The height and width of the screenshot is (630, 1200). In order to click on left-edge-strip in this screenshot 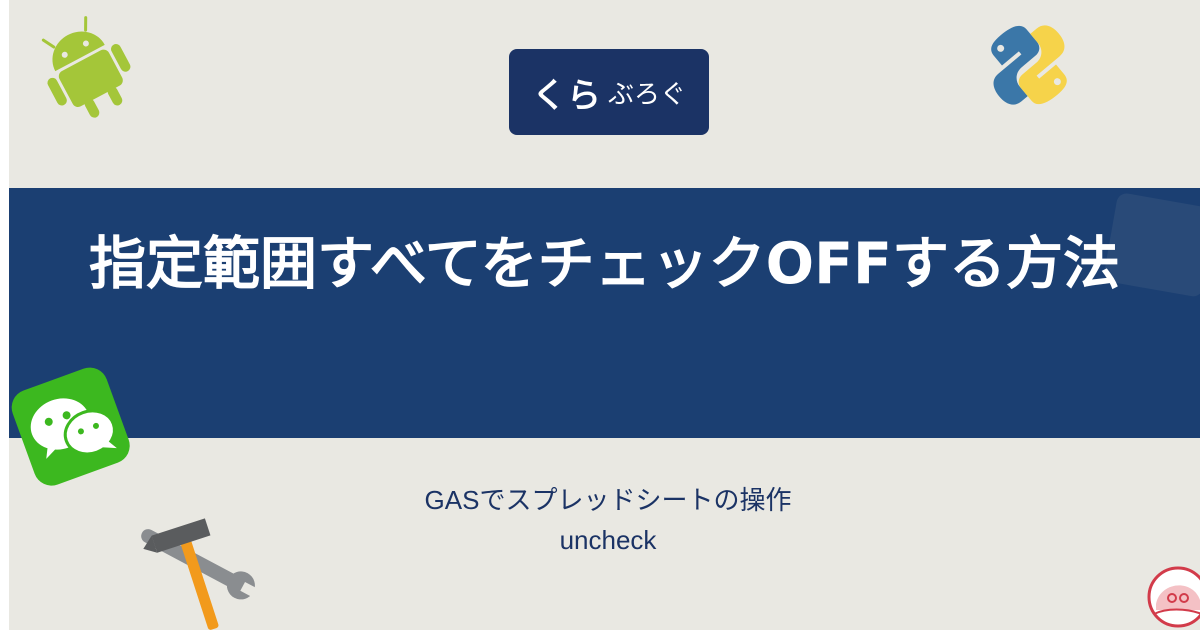, I will do `click(4, 315)`.